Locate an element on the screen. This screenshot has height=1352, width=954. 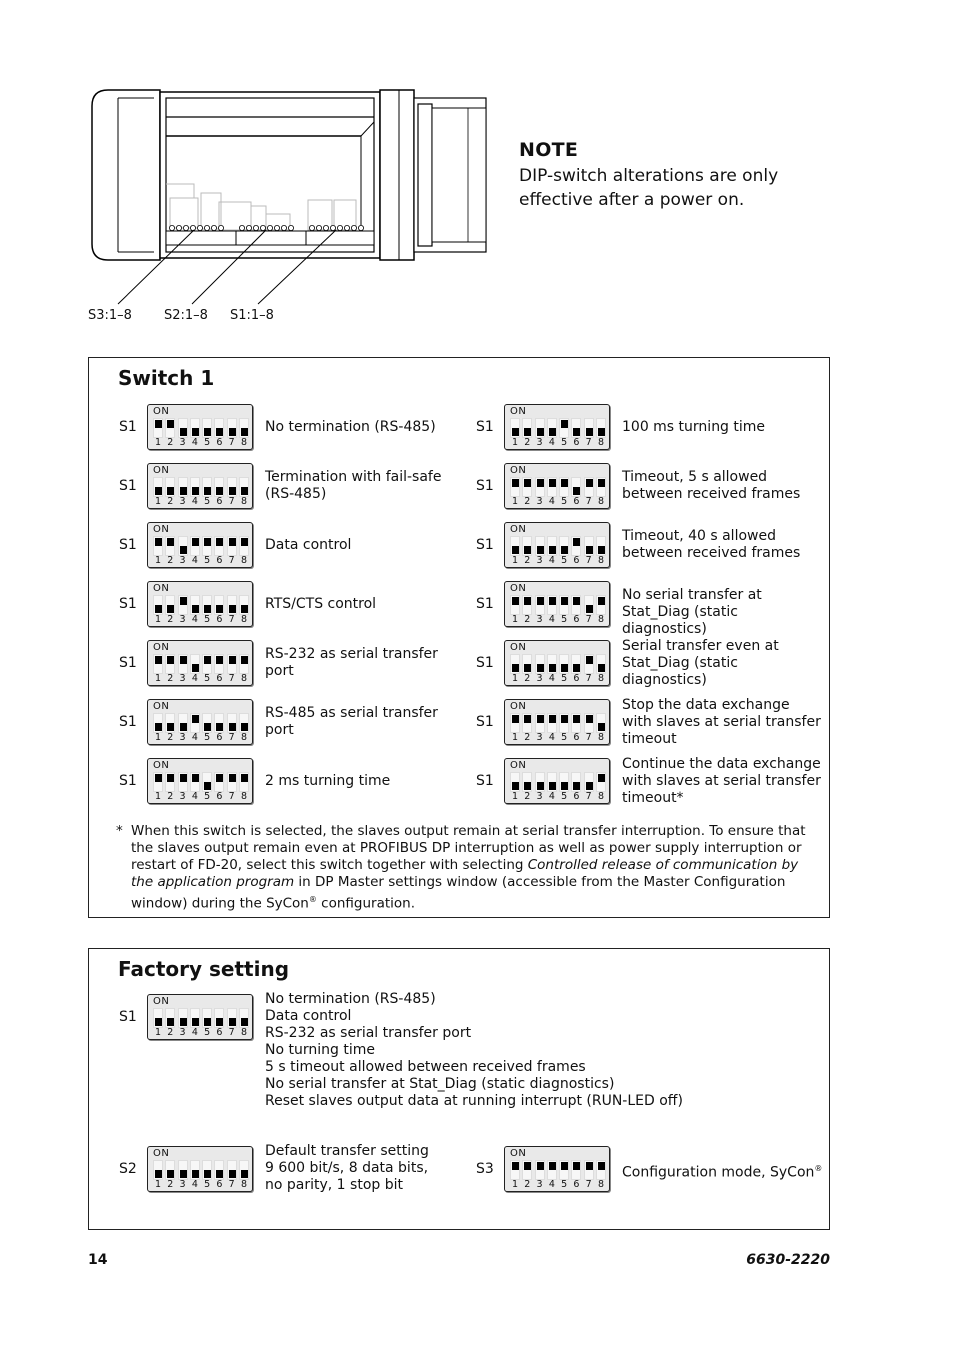
label-s3: S3:1–8 is located at coordinates (110, 315).